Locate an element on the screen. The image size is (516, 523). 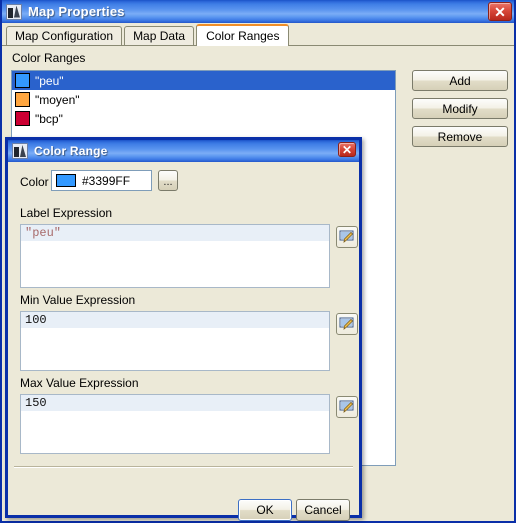
label-expression-line: "peu" is located at coordinates (175, 233).